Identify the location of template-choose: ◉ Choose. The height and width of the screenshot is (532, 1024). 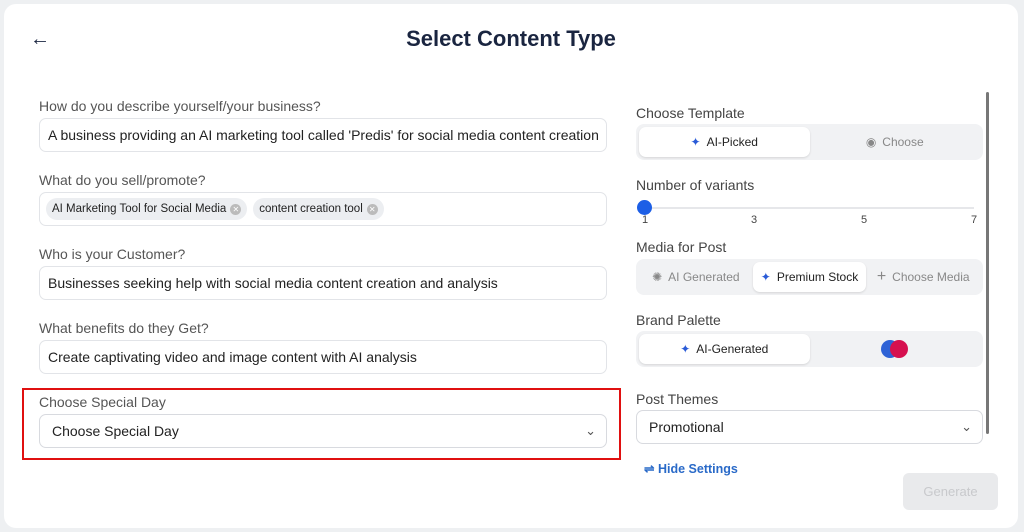
(895, 142).